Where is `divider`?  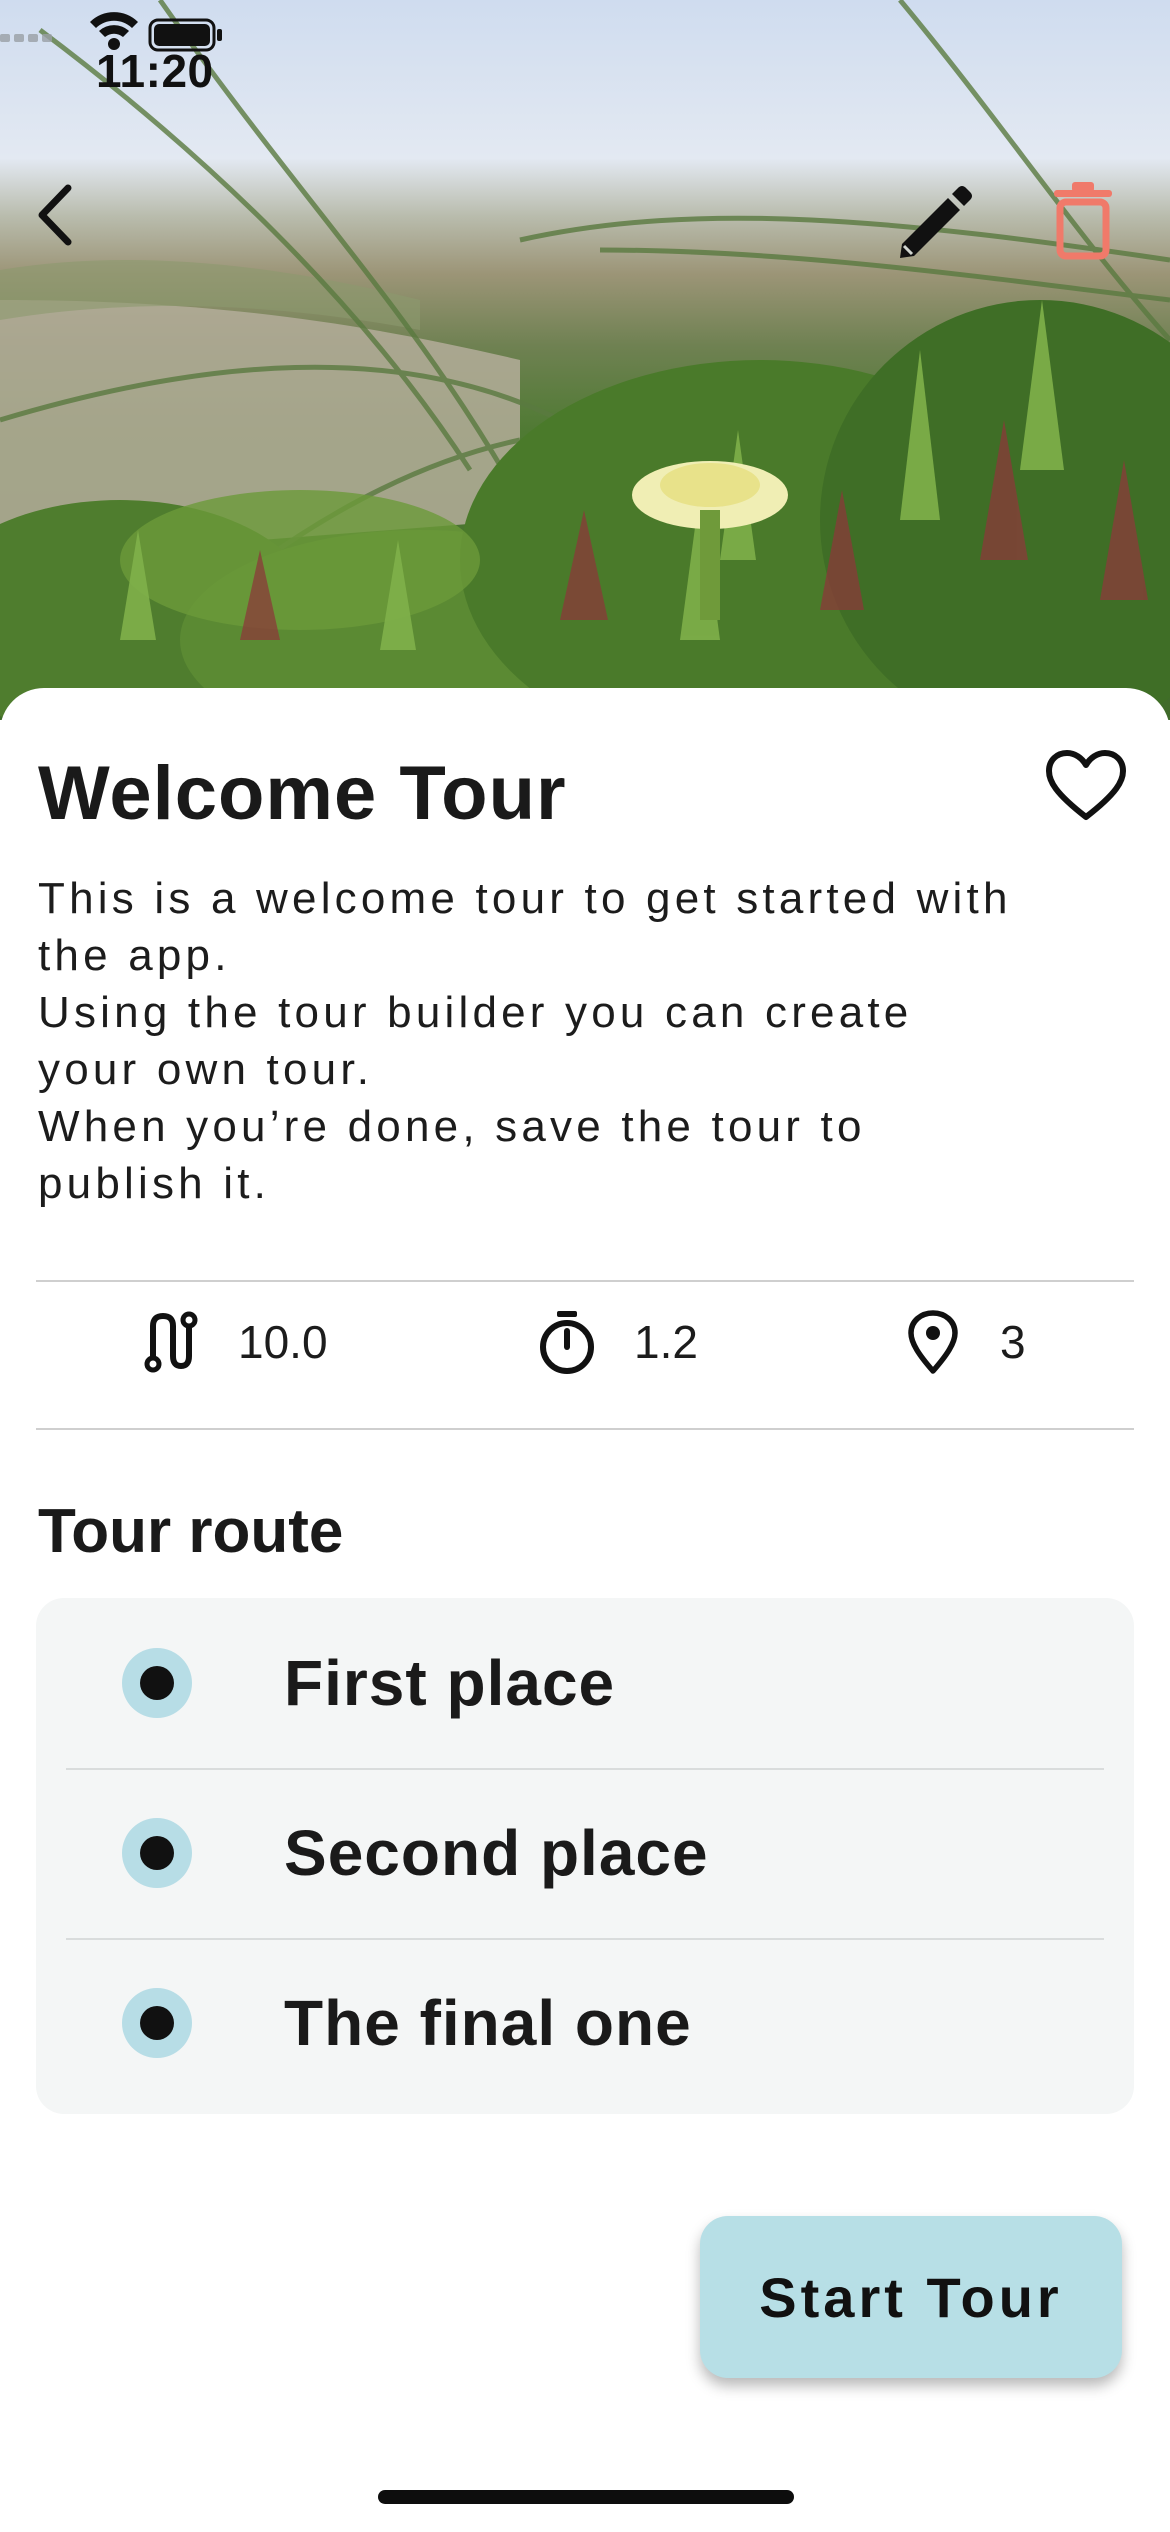
divider is located at coordinates (585, 1429).